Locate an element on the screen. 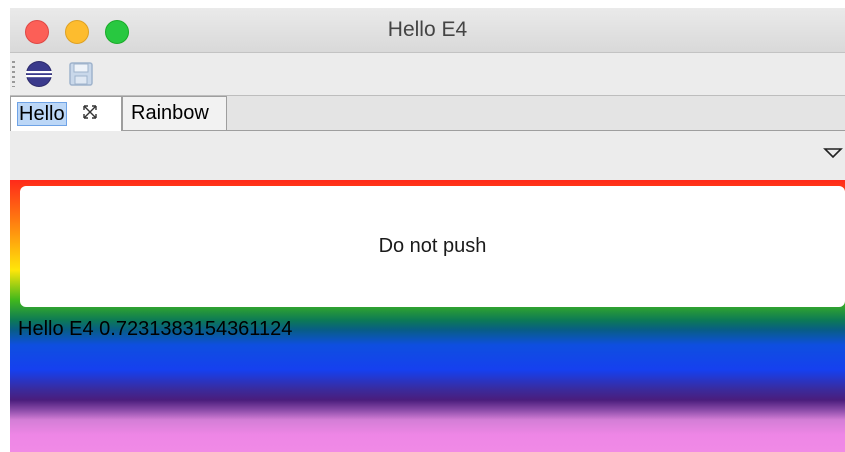  tab-hello: Hello is located at coordinates (66, 113).